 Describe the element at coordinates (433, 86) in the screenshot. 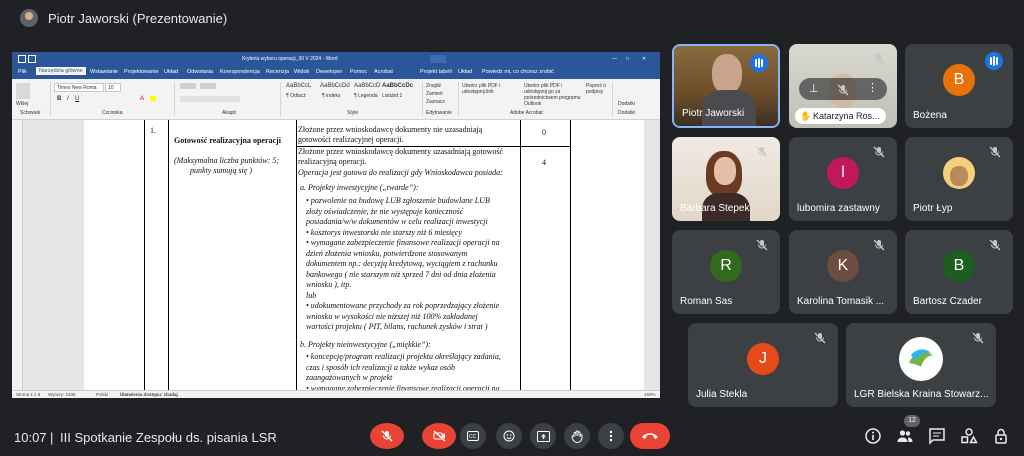

I see `find-button: Znajdź` at that location.